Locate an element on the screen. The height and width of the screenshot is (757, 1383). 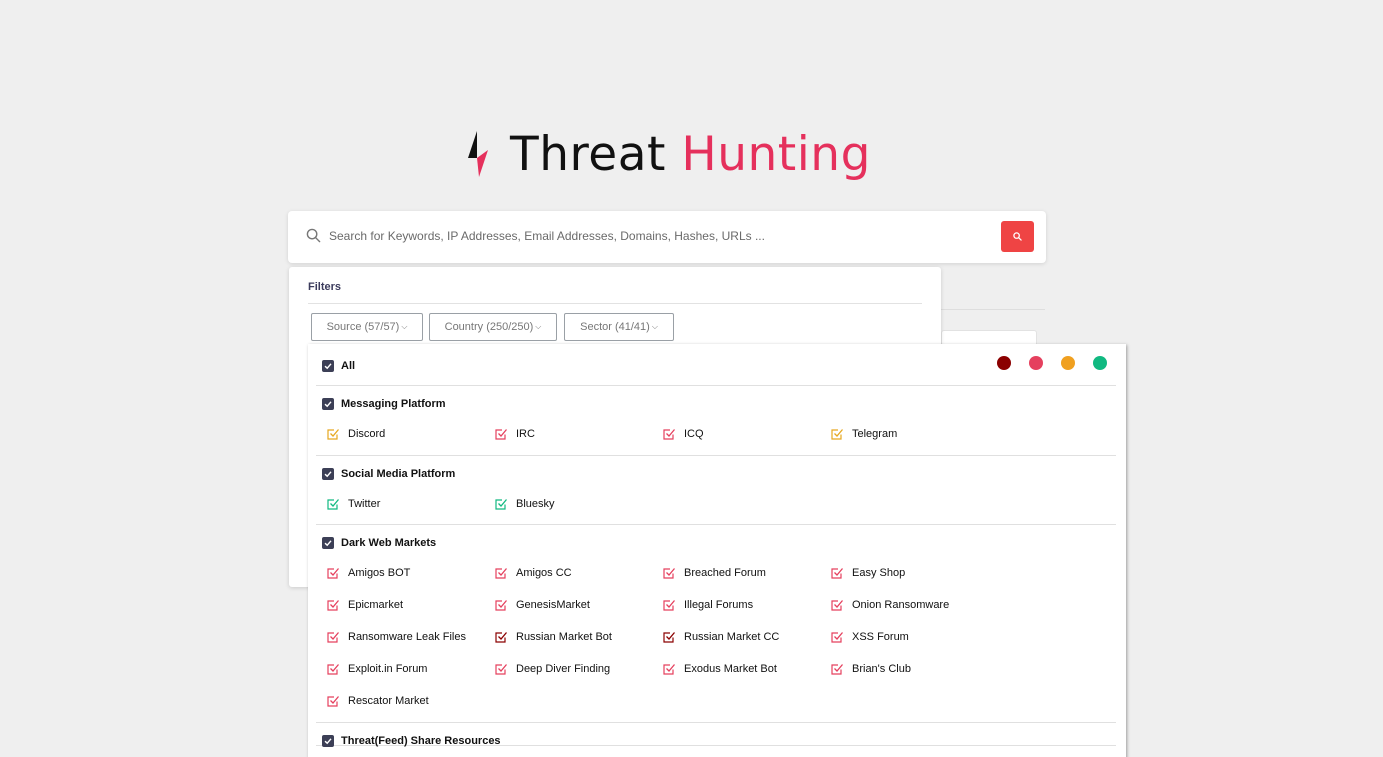
country-filter-label: Country (250/250) is located at coordinates (489, 327).